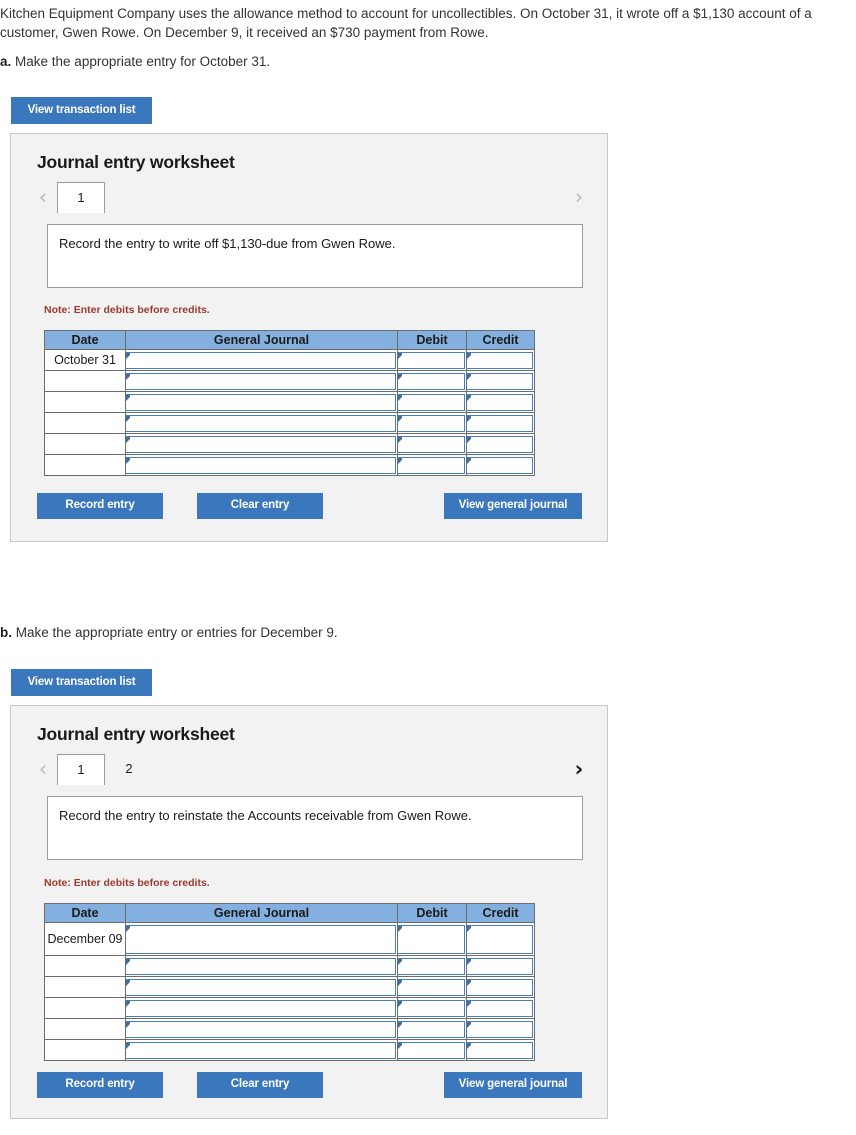  I want to click on clear-entry-button-a: Clear entry, so click(260, 506).